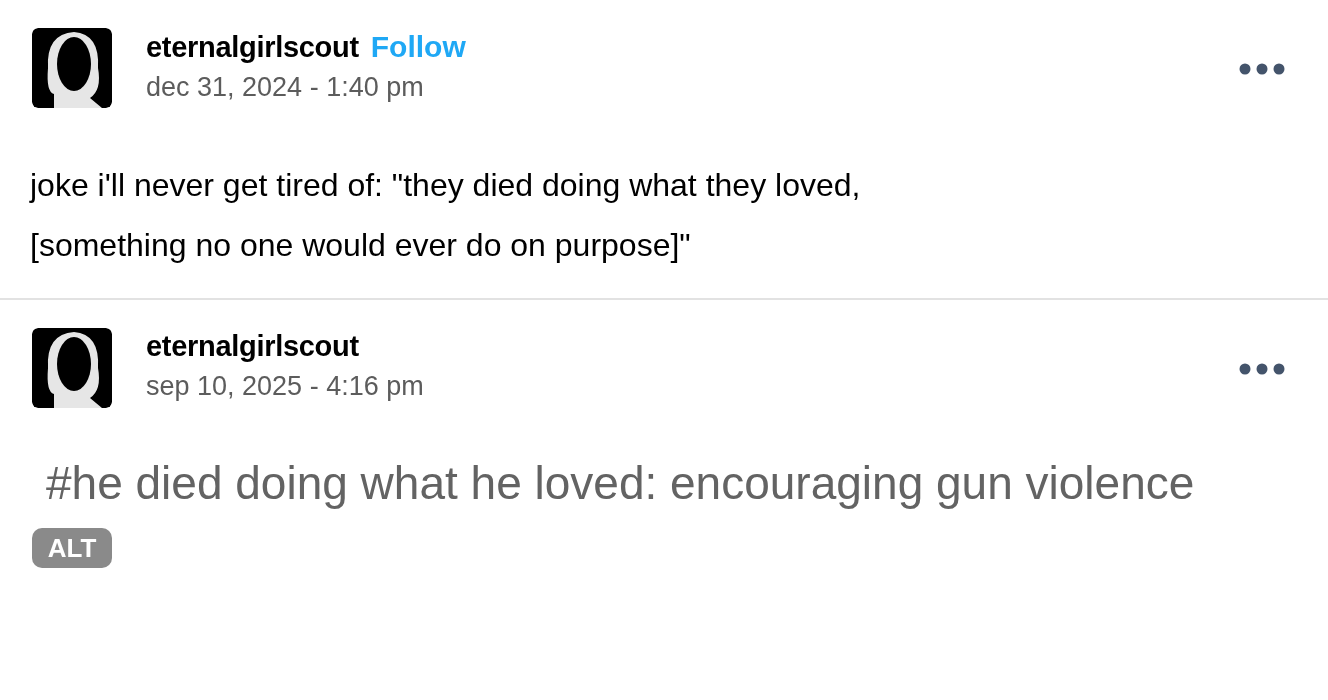 This screenshot has width=1328, height=700. I want to click on post-date: sep 10, 2025 - 4:16 pm, so click(285, 386).